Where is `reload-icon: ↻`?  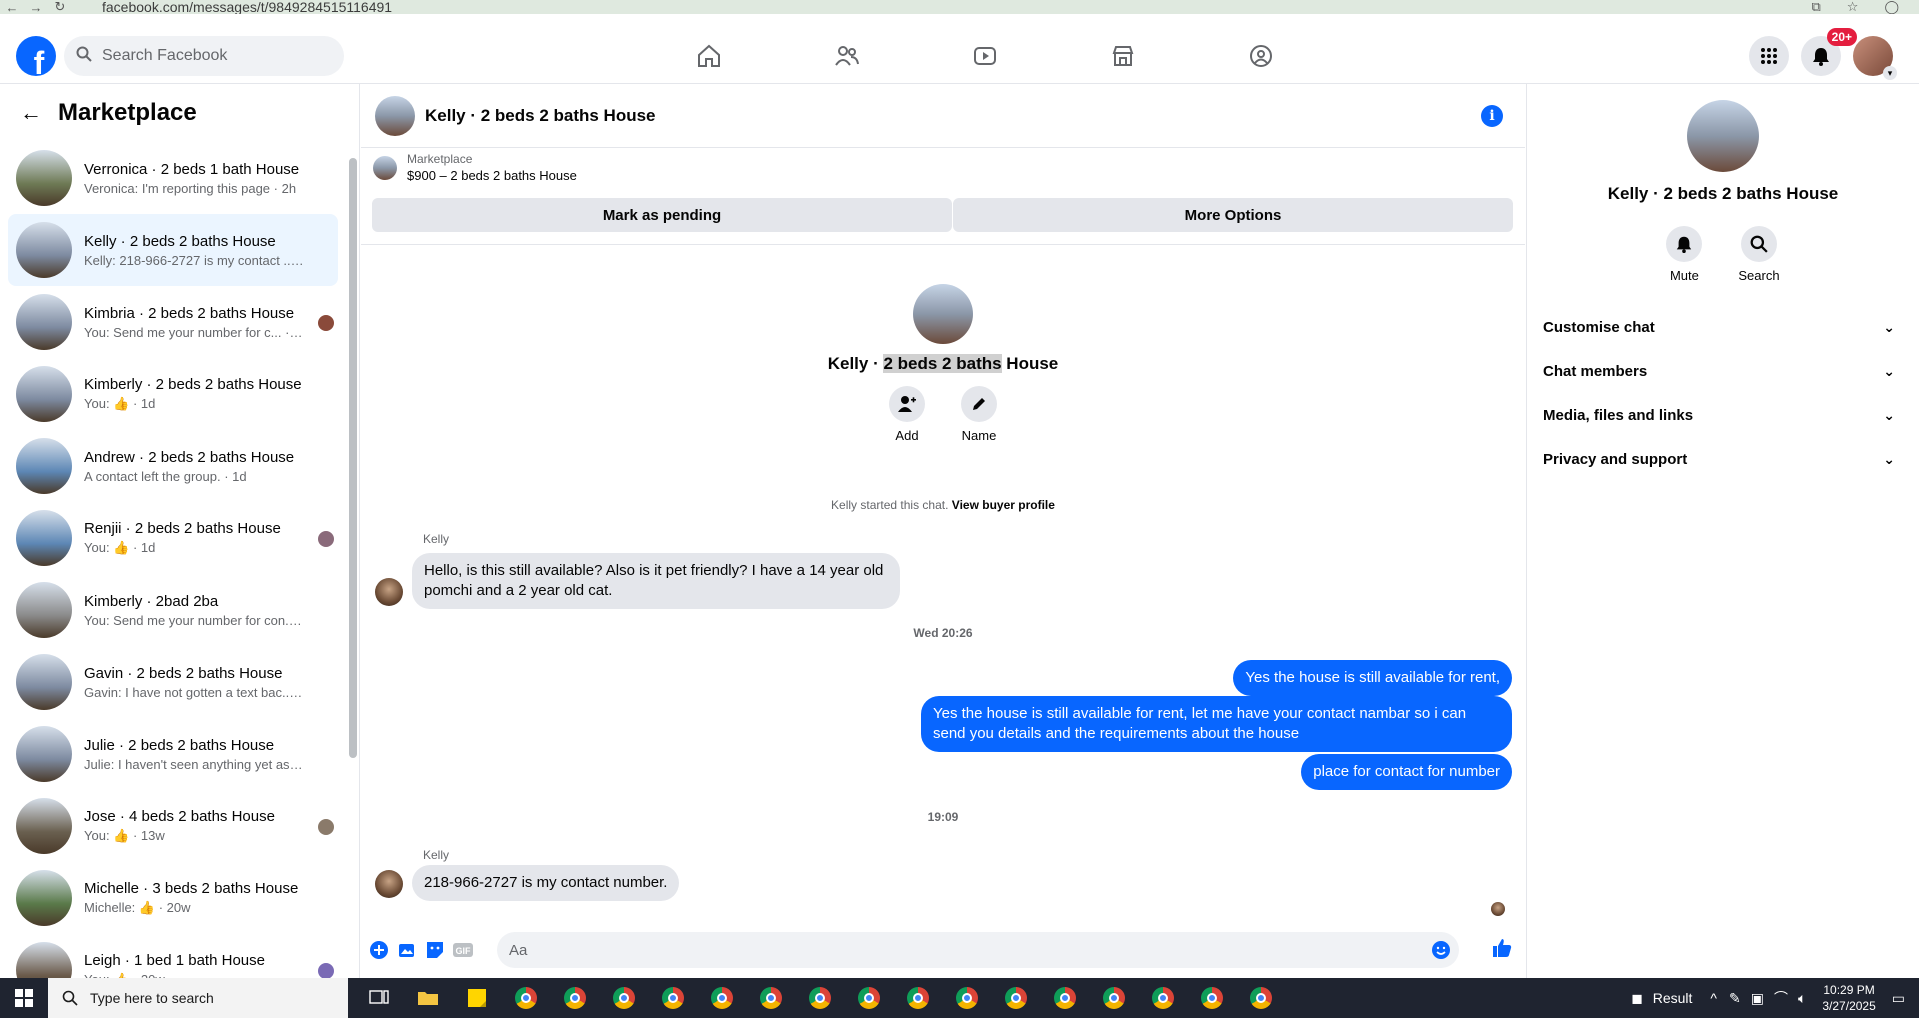 reload-icon: ↻ is located at coordinates (60, 7).